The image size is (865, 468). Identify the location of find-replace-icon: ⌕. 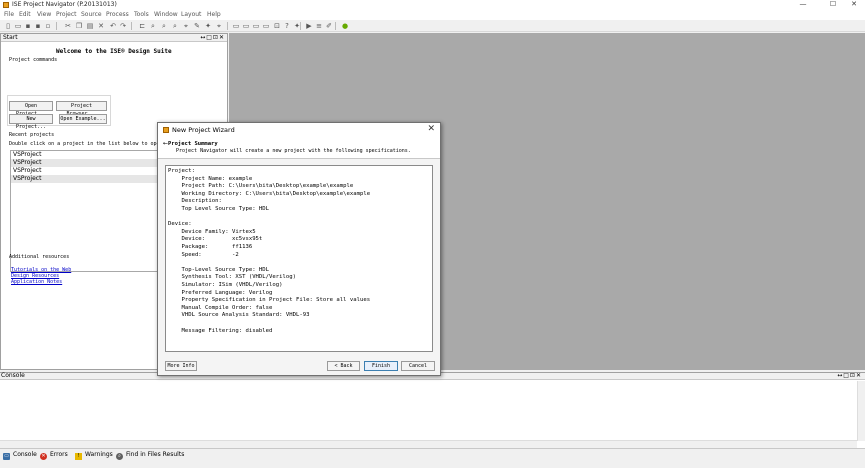
(164, 26).